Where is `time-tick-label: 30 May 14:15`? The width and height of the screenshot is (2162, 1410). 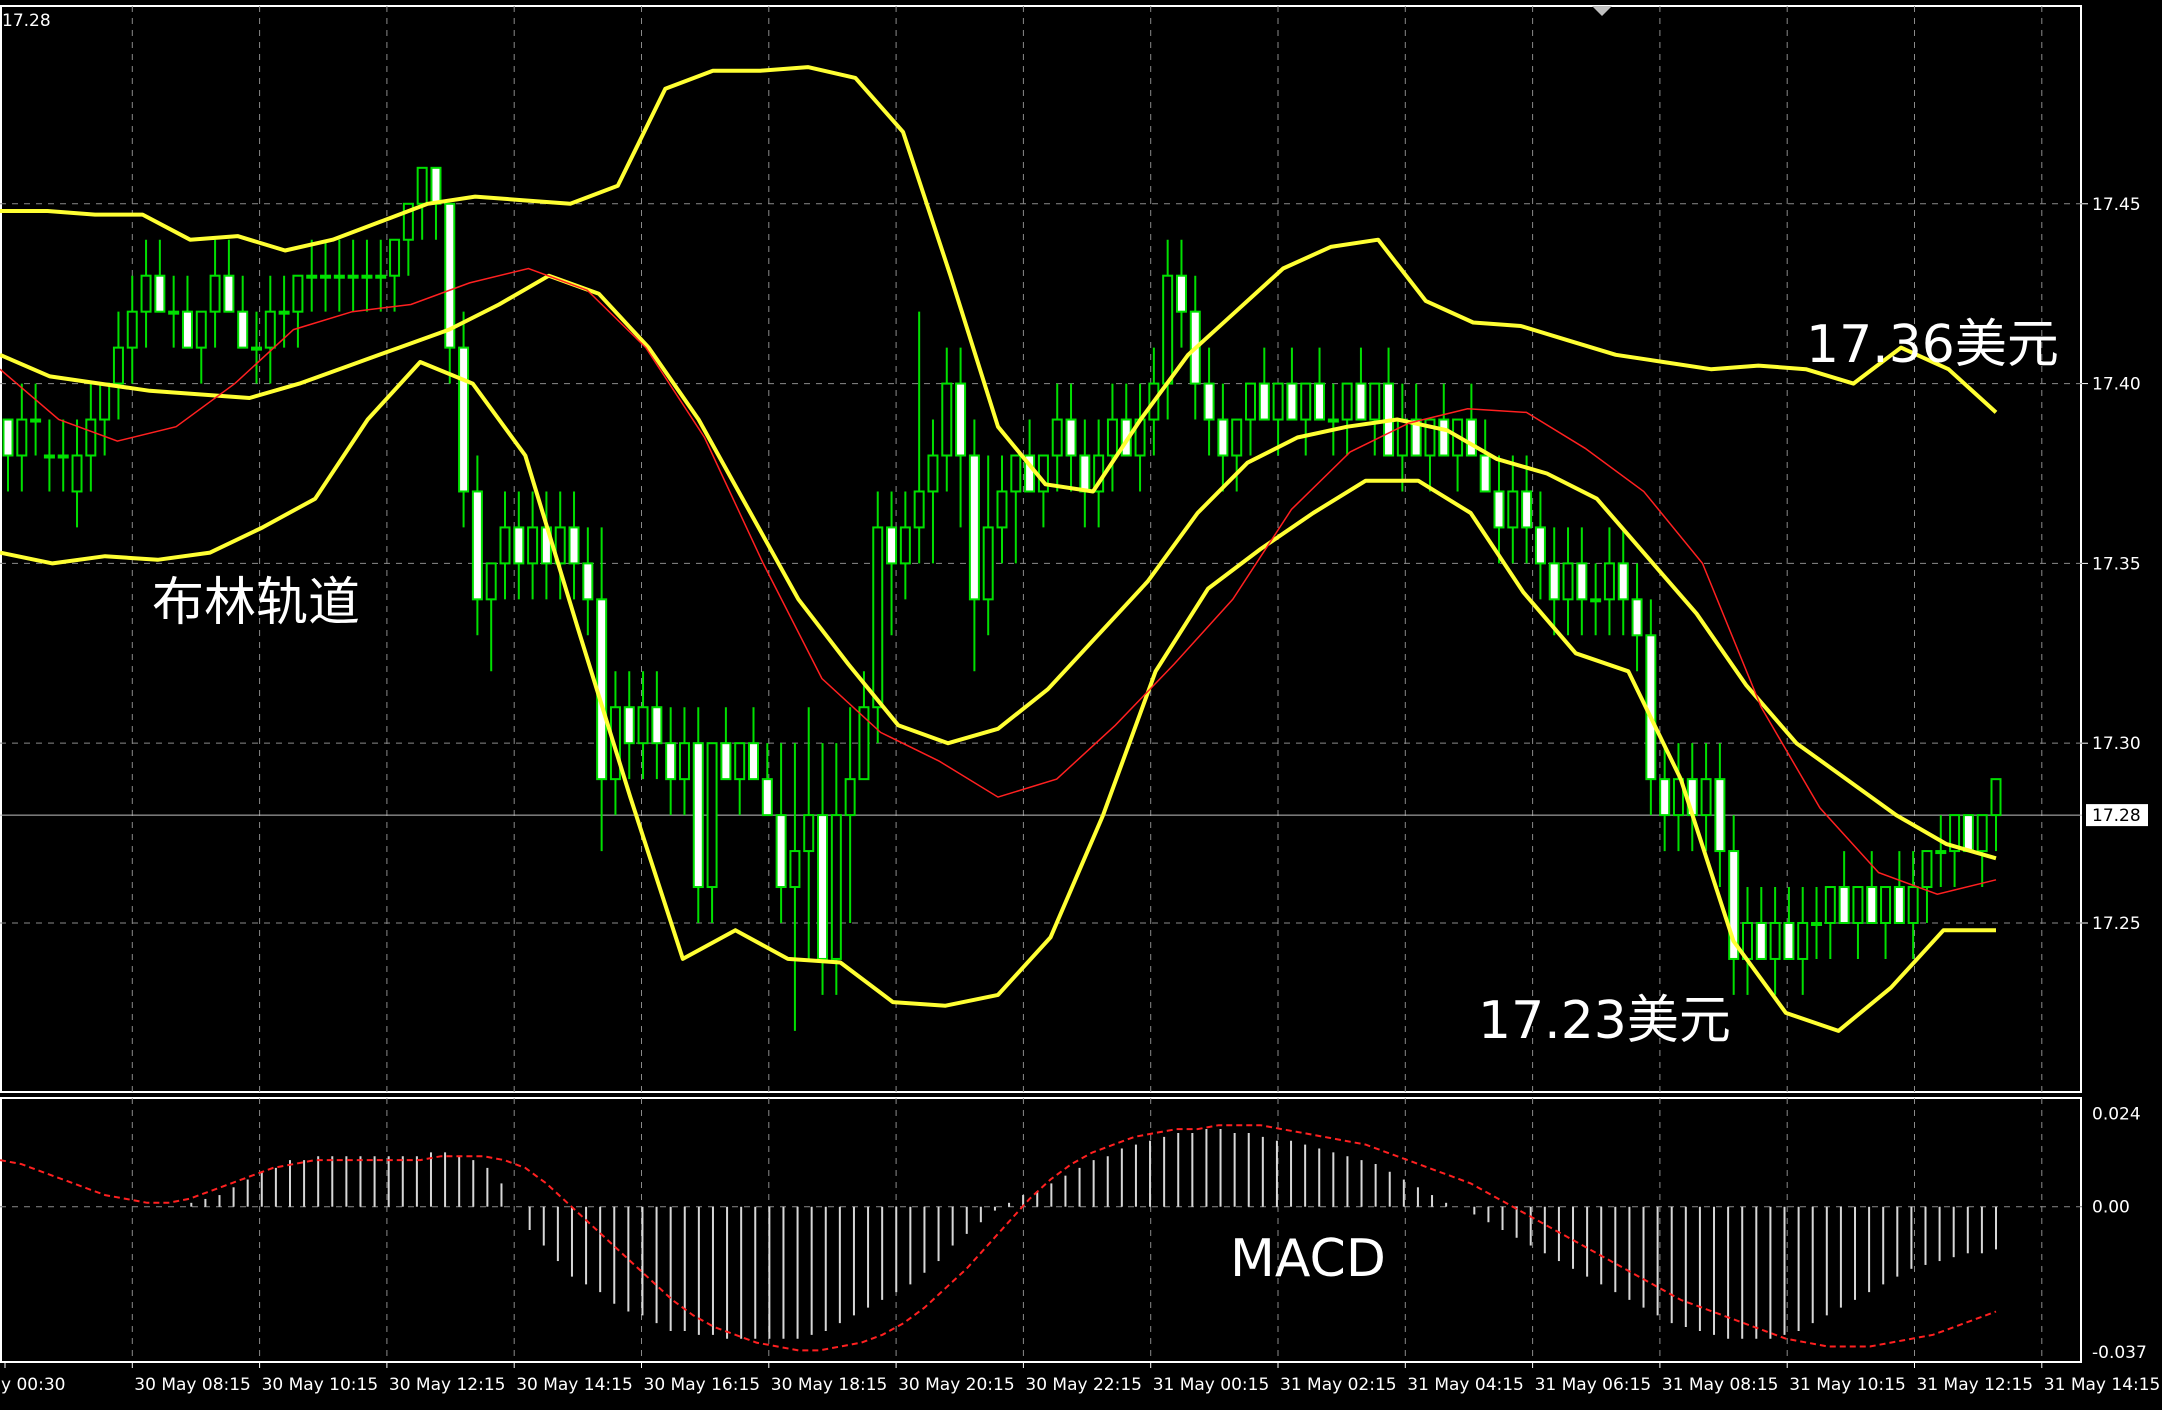 time-tick-label: 30 May 14:15 is located at coordinates (574, 1385).